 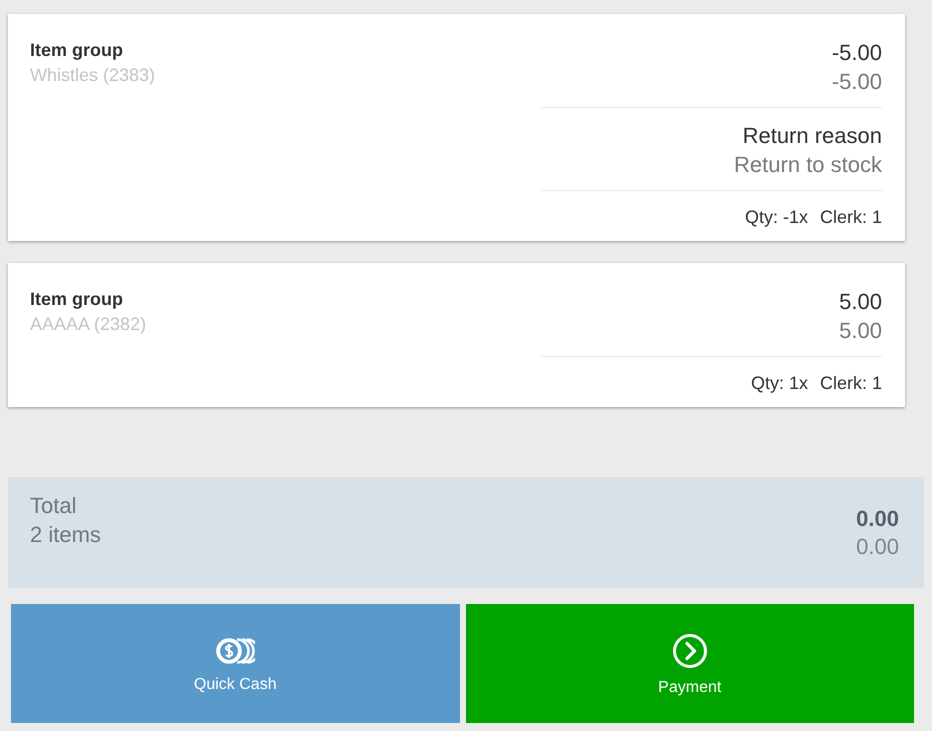 What do you see at coordinates (877, 518) in the screenshot?
I see `total-amount: 0.00` at bounding box center [877, 518].